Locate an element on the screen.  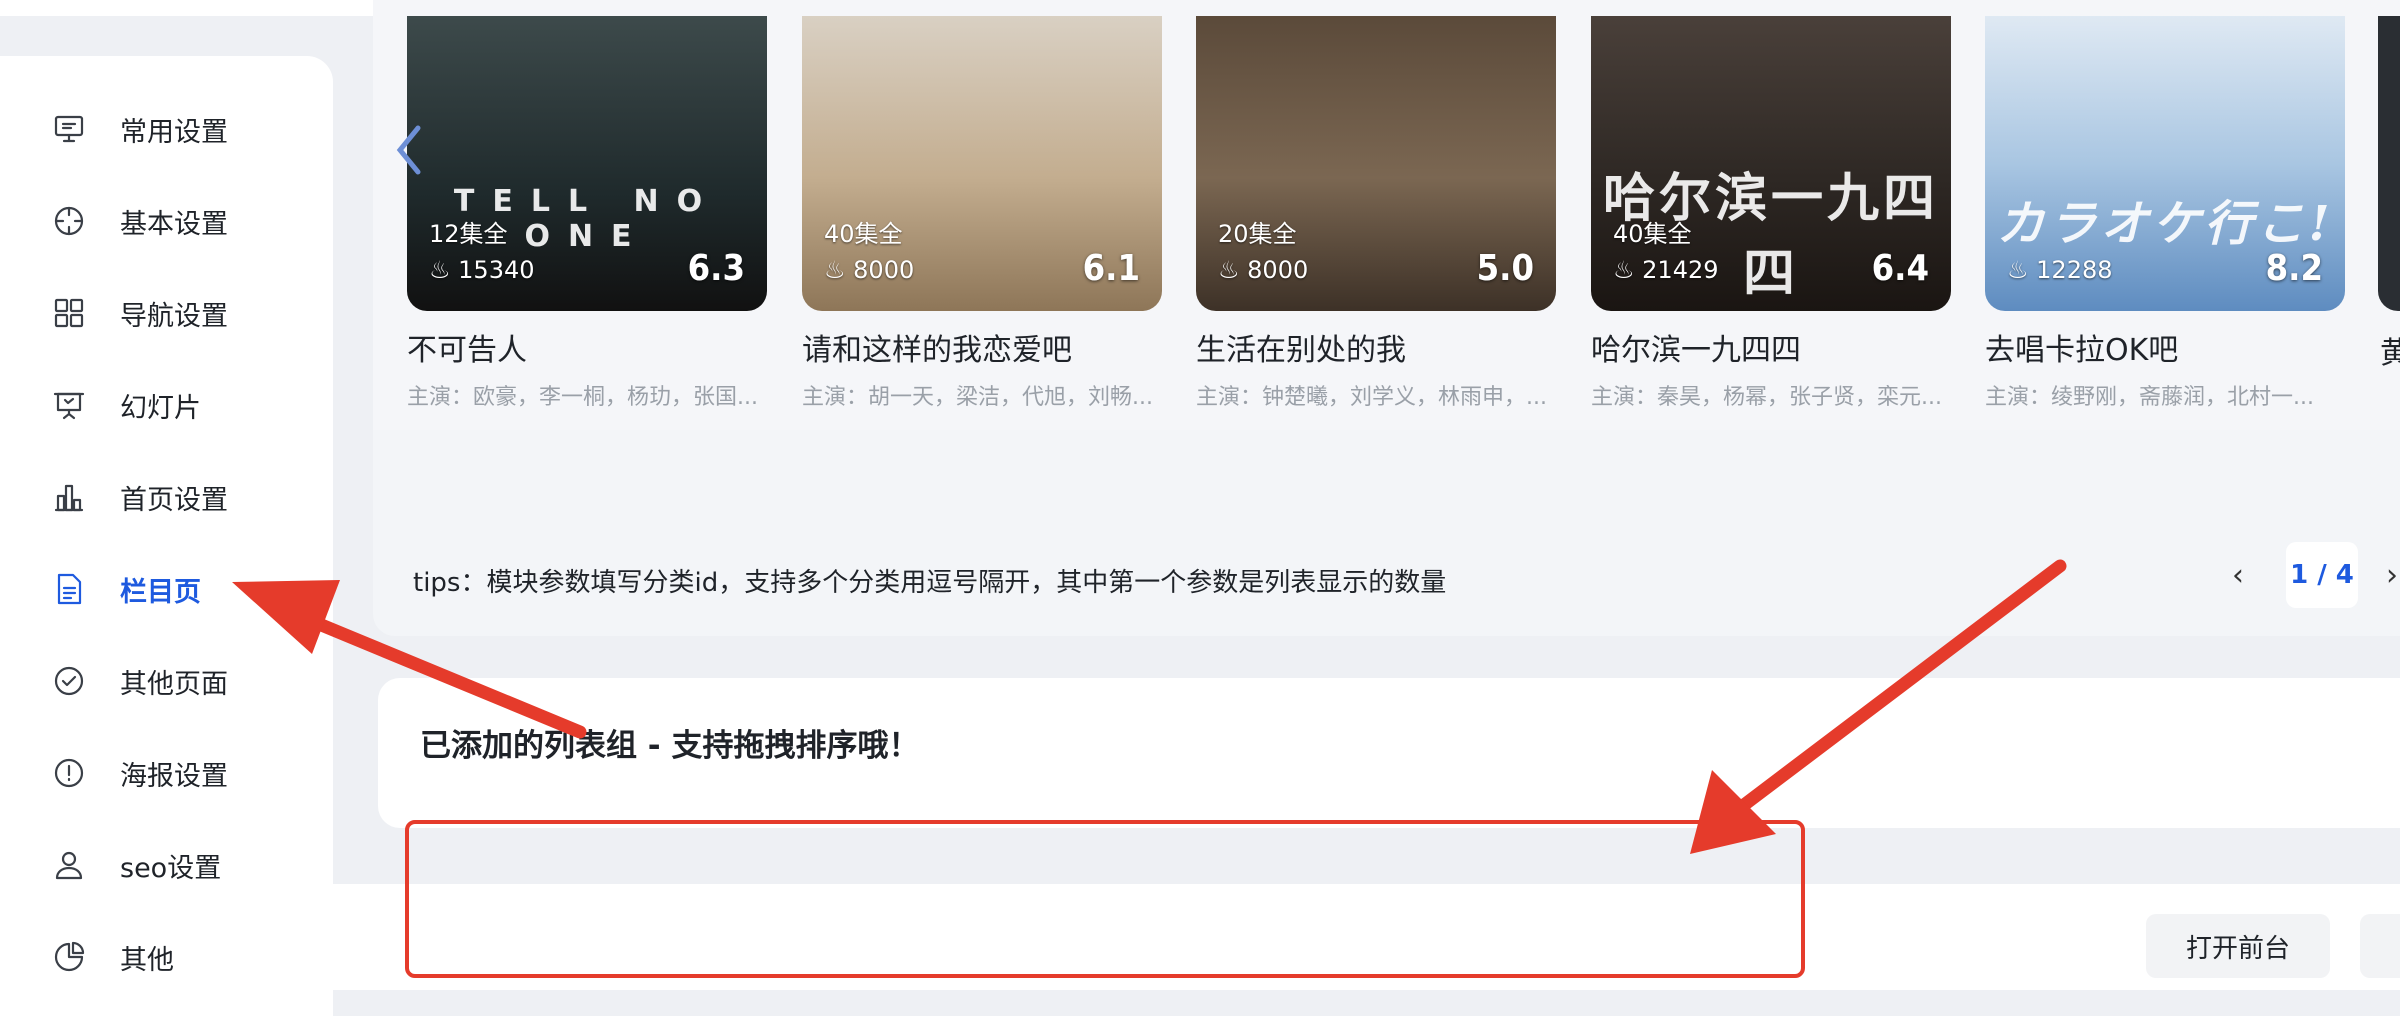
poster-image: 40集全 ♨ 8000 6.1 is located at coordinates (982, 163).